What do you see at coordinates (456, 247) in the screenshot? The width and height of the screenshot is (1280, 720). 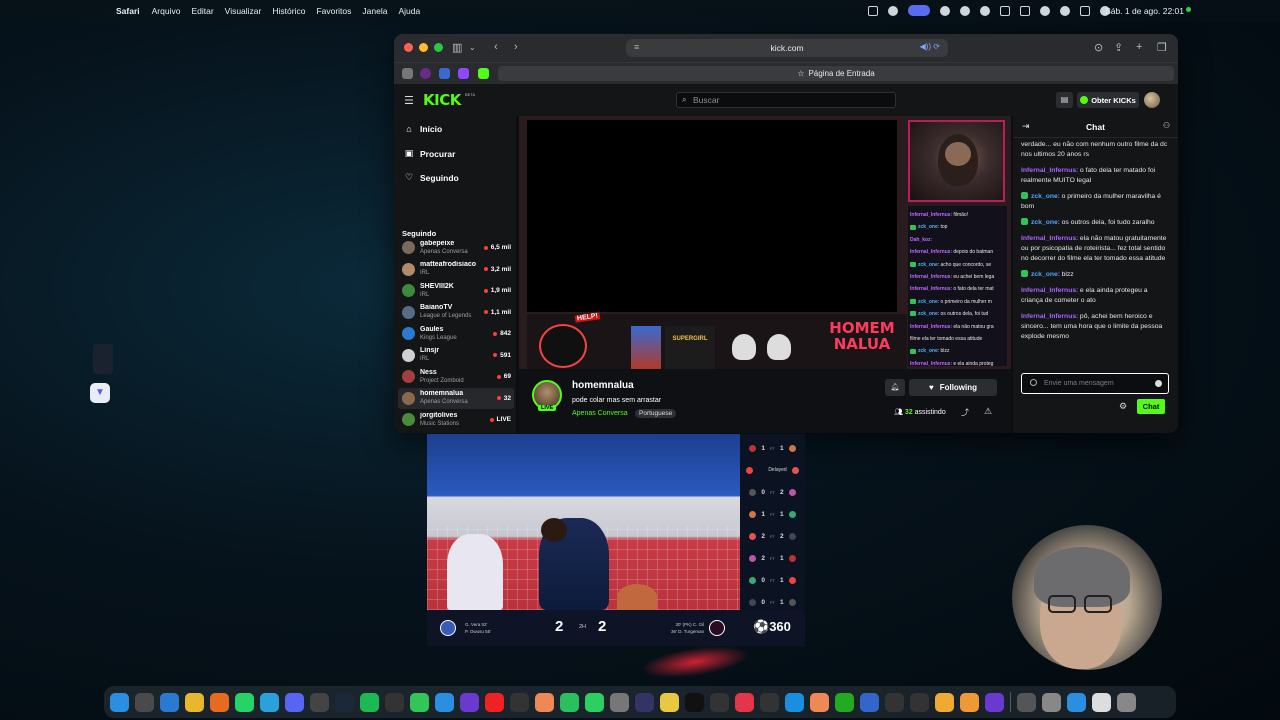 I see `sidebar-channel-gabepeixe: gabepeixe Apenas Conversa 6,5 mil` at bounding box center [456, 247].